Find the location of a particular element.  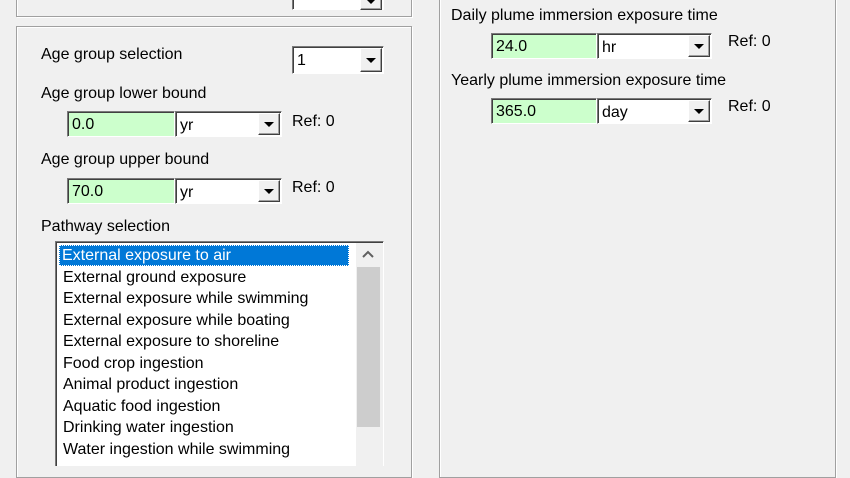

age-group-selection-value: 1 is located at coordinates (301, 60).